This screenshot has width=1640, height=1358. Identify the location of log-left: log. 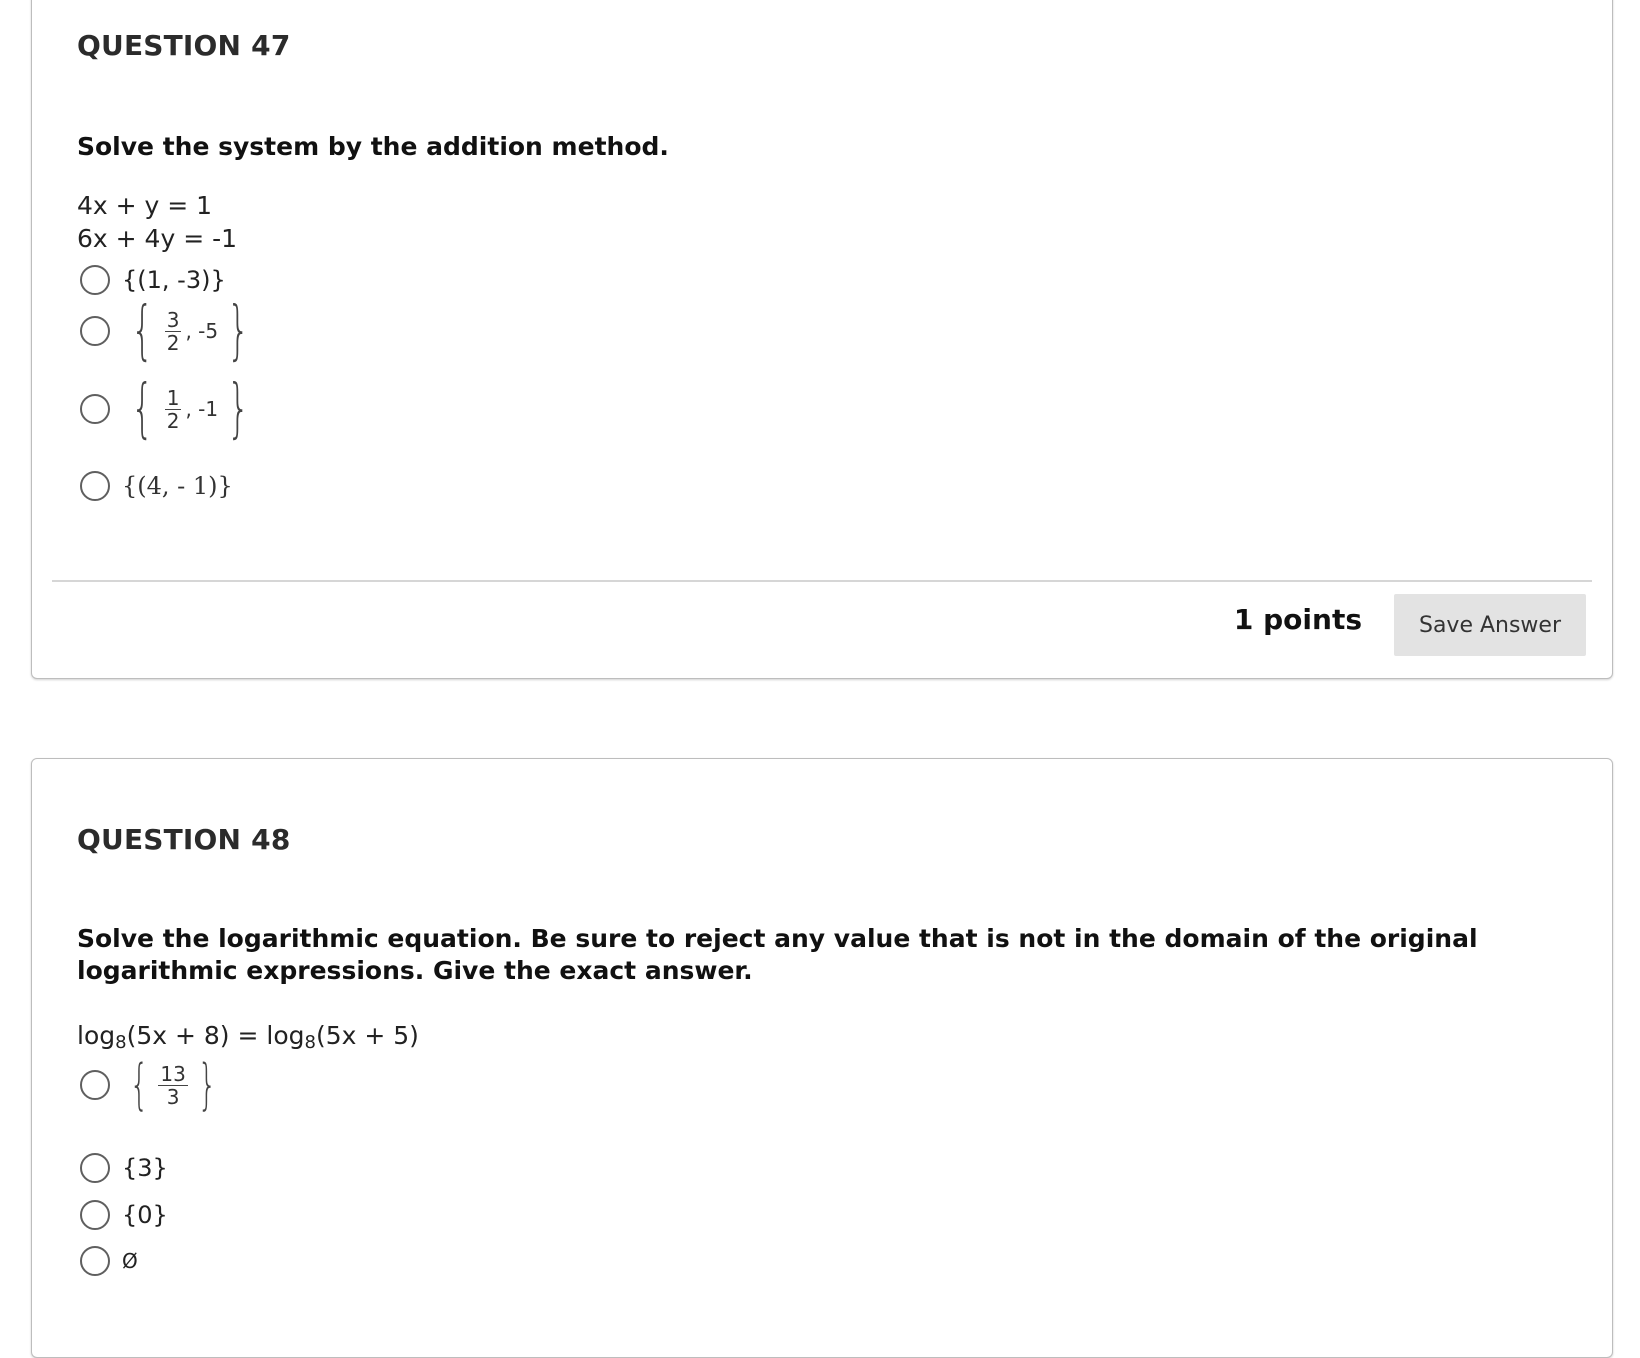
(96, 1035).